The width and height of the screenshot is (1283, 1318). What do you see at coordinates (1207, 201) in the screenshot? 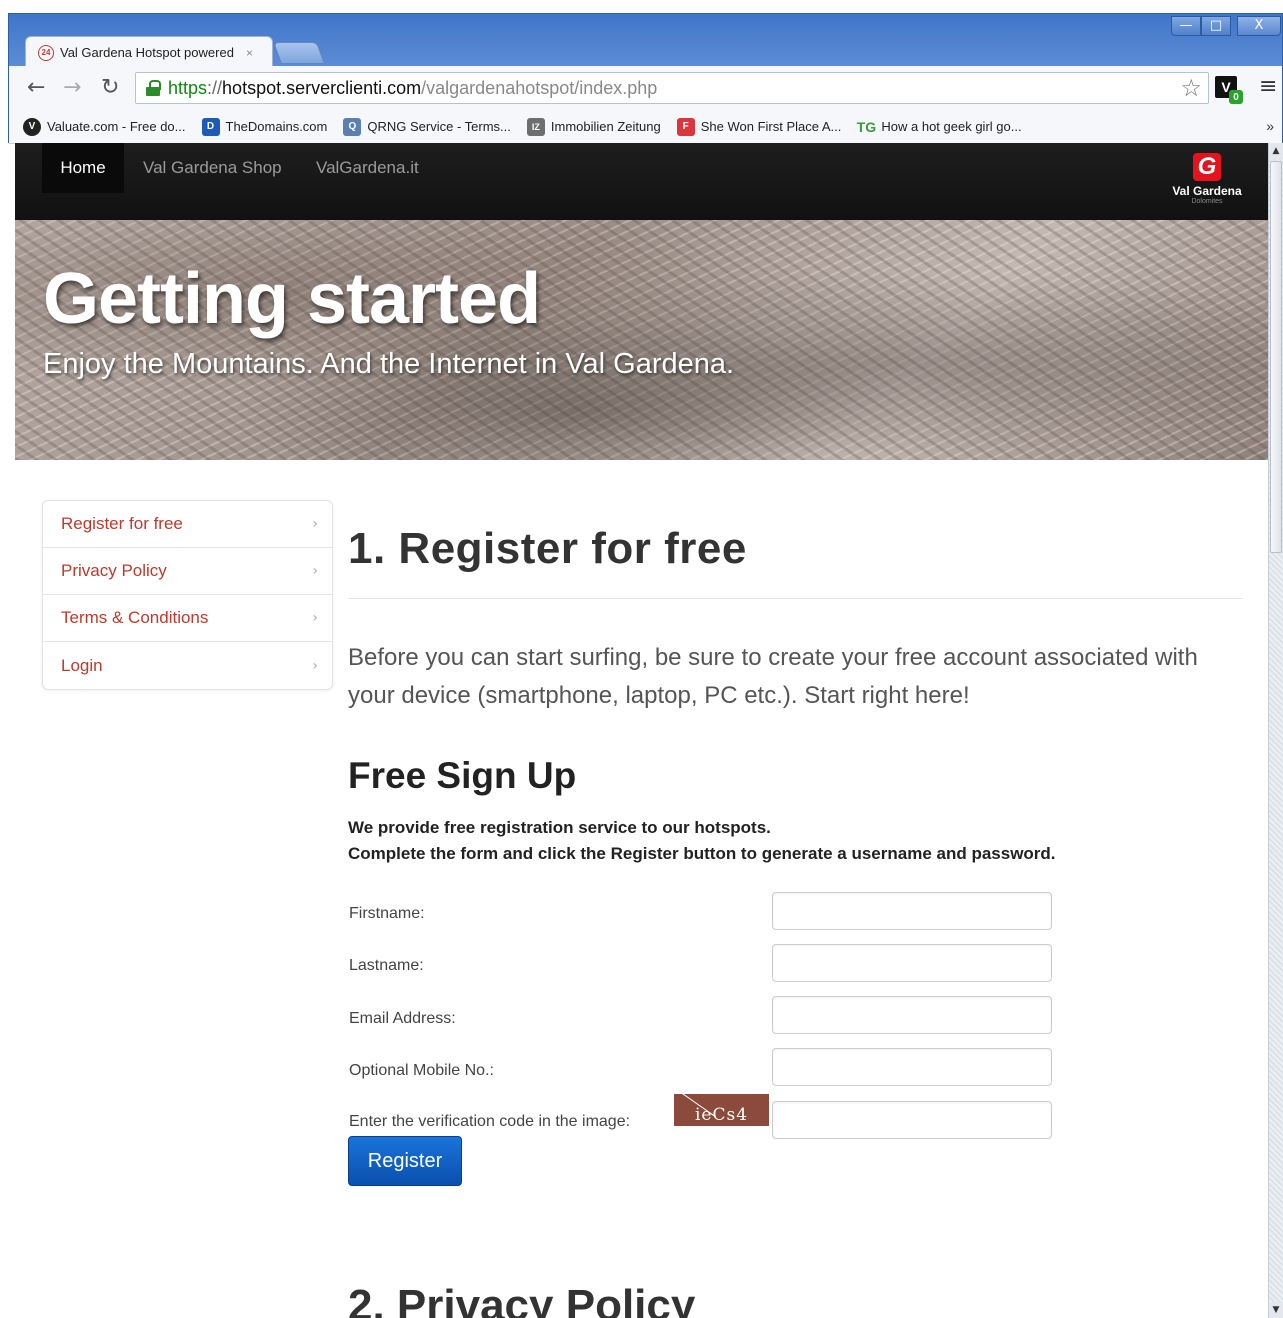
I see `brand-subtitle: Dolomites` at bounding box center [1207, 201].